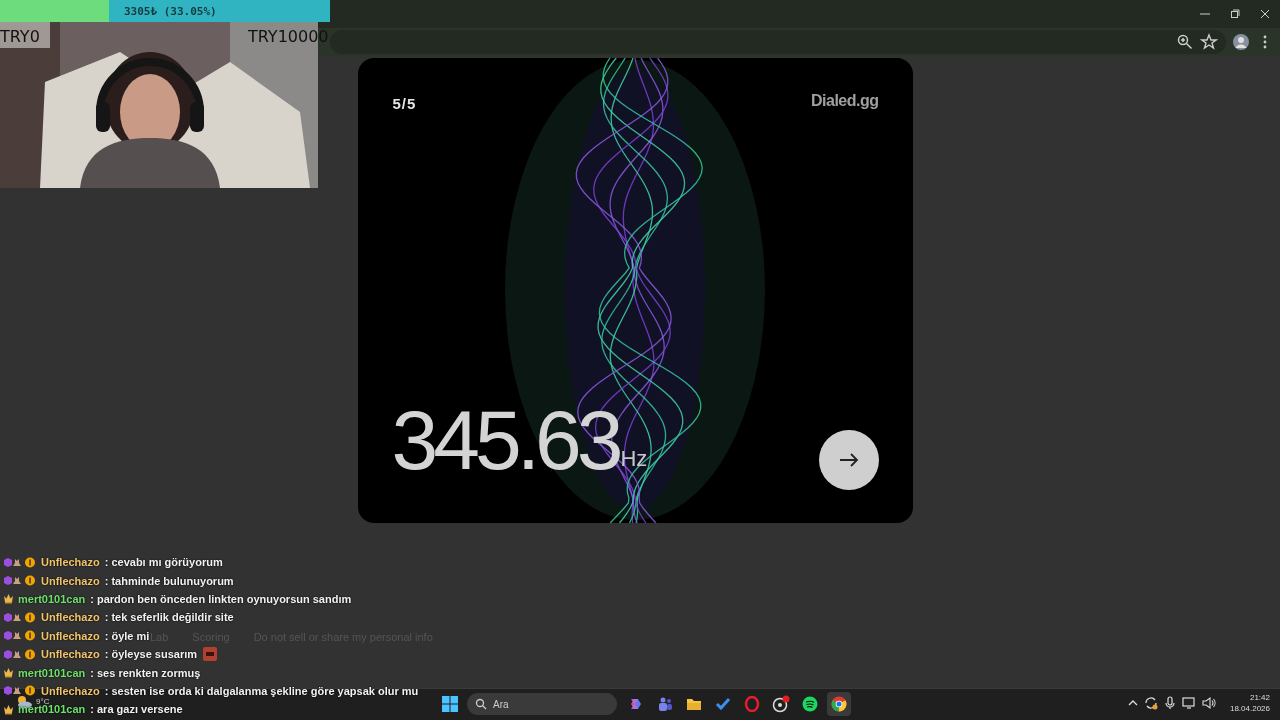 Image resolution: width=1280 pixels, height=720 pixels. I want to click on temperature-text: 9°C, so click(43, 701).